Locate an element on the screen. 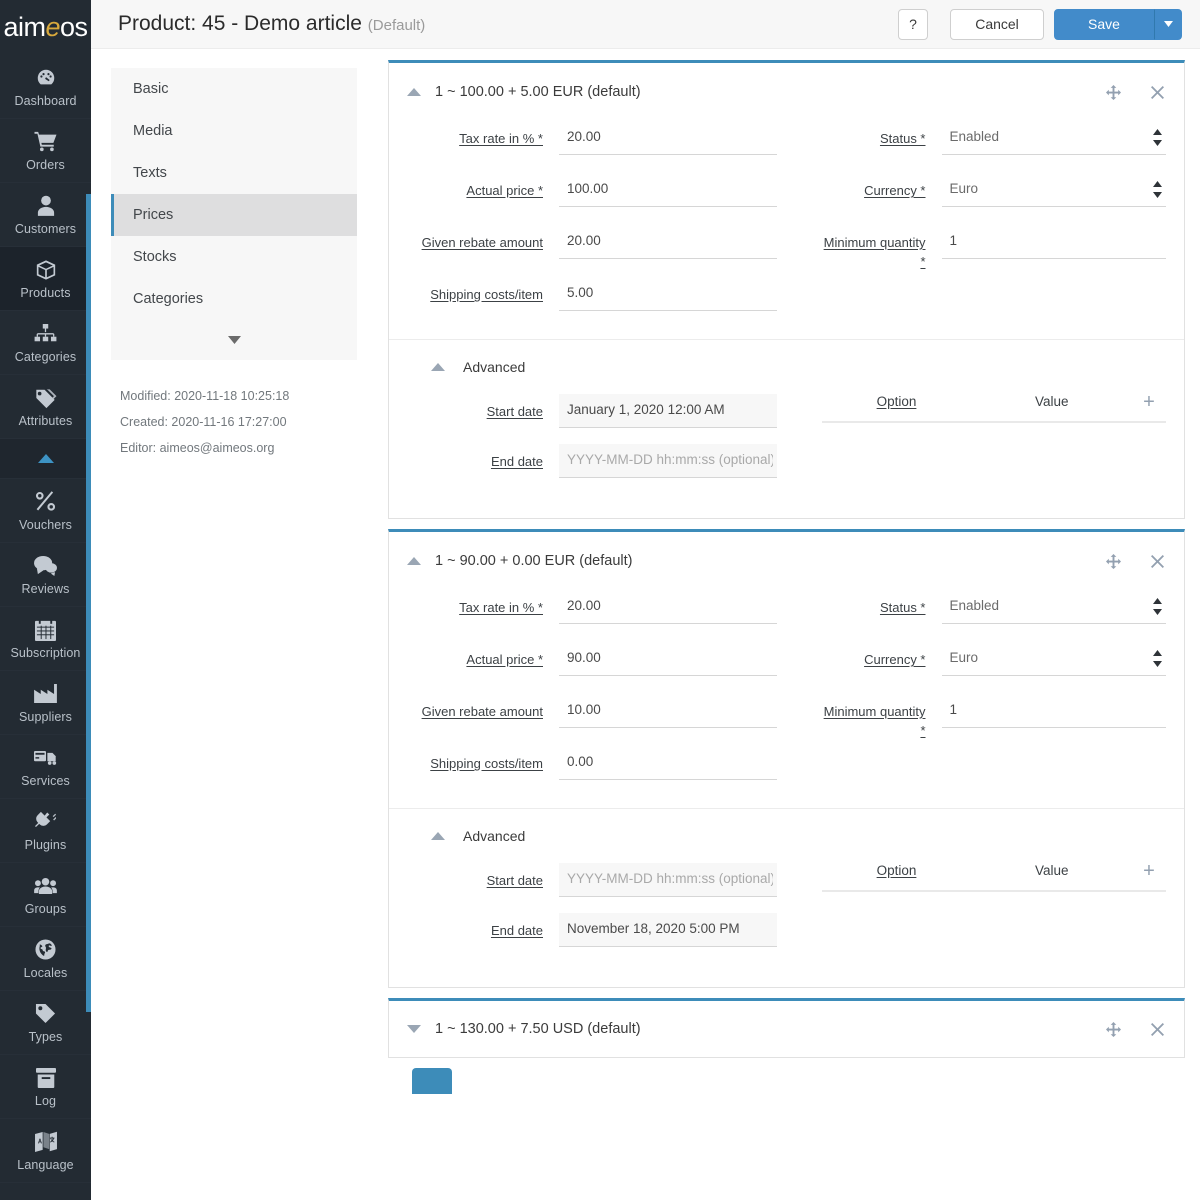  sidebar-item-language: Language is located at coordinates (45, 1151).